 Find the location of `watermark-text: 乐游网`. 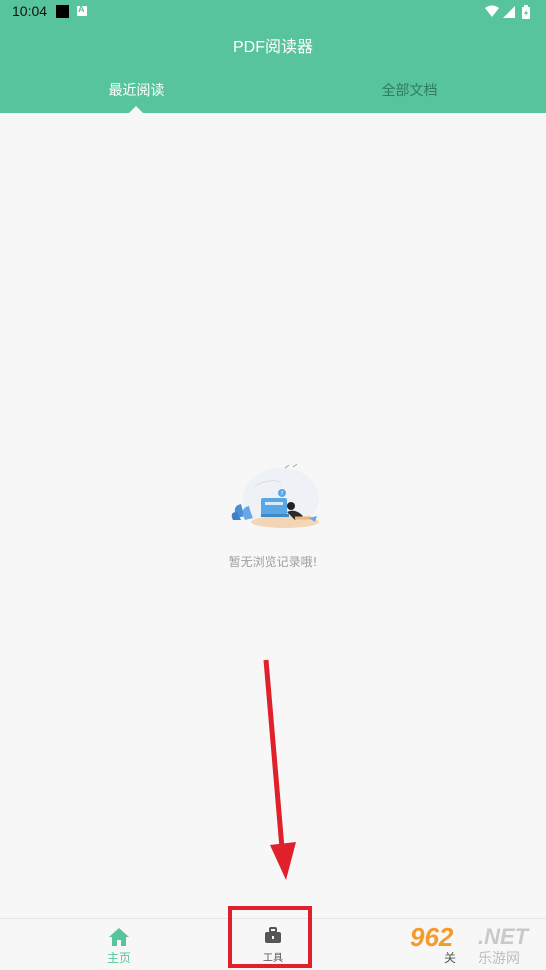

watermark-text: 乐游网 is located at coordinates (499, 959).